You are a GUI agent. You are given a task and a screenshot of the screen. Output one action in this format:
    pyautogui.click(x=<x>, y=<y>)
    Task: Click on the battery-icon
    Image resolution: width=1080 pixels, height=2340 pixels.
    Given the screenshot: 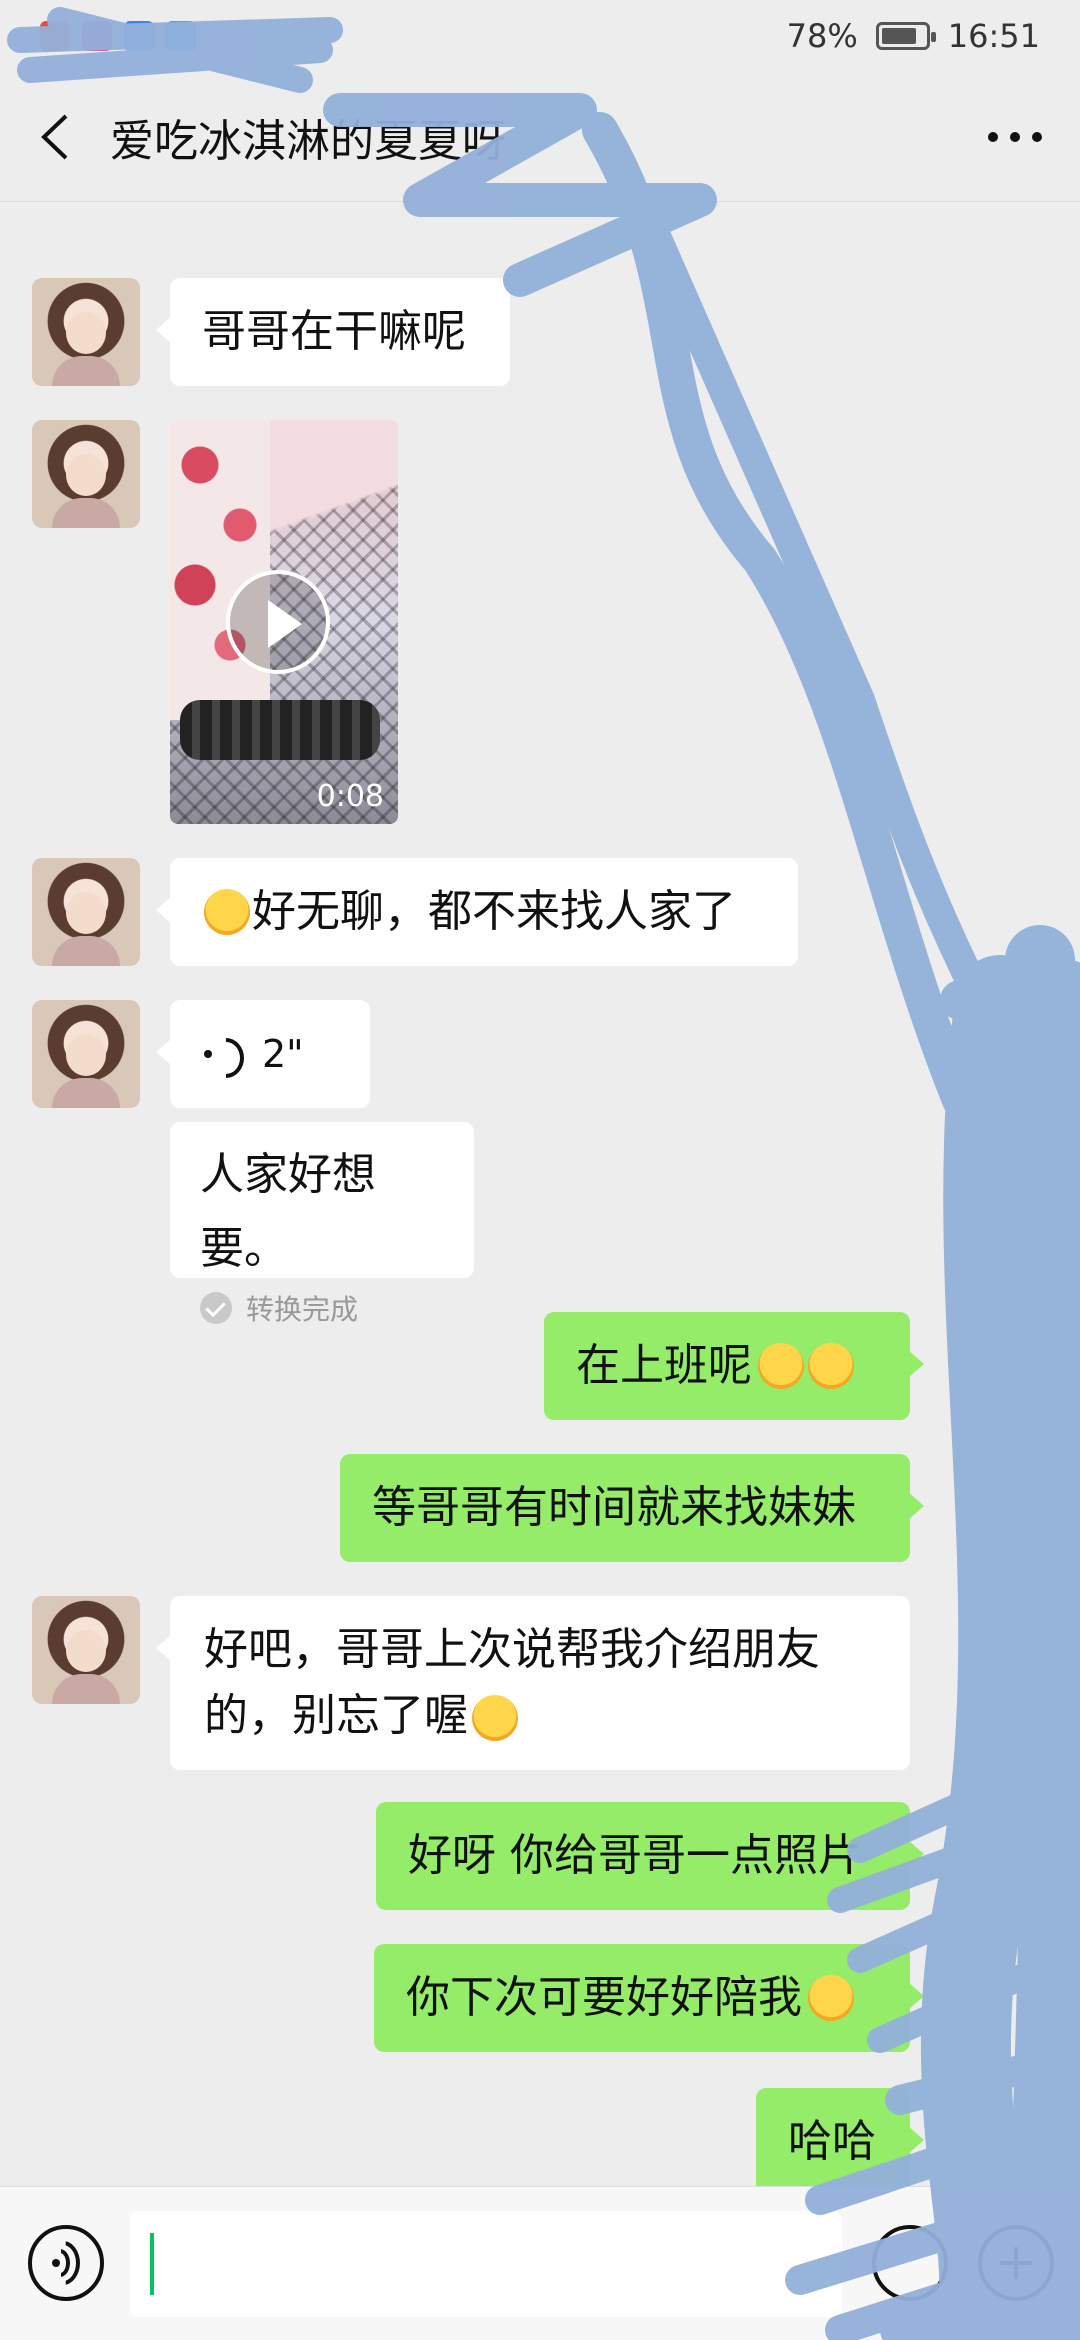 What is the action you would take?
    pyautogui.click(x=905, y=36)
    